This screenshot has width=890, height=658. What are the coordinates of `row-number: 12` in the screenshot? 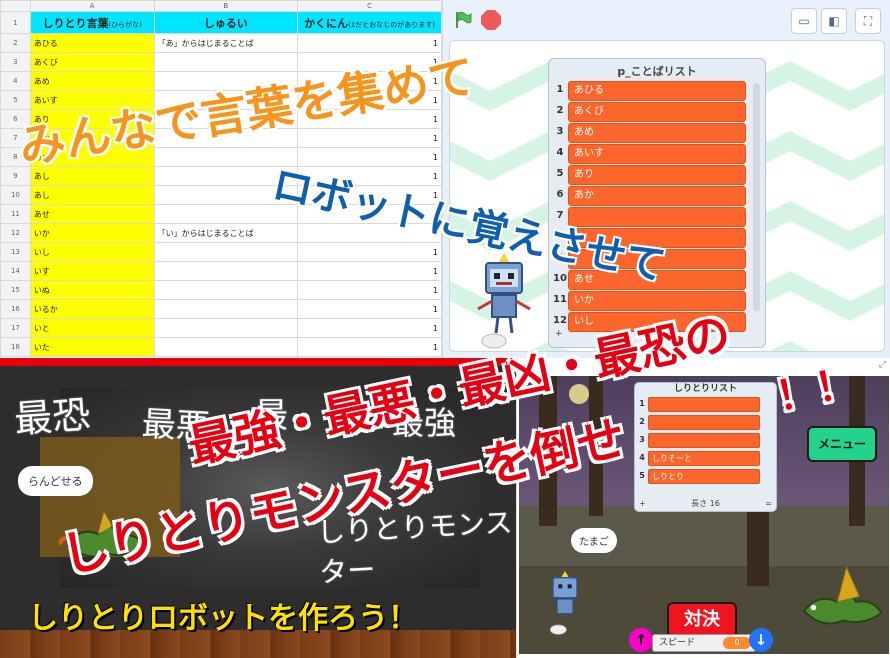 It's located at (15, 233).